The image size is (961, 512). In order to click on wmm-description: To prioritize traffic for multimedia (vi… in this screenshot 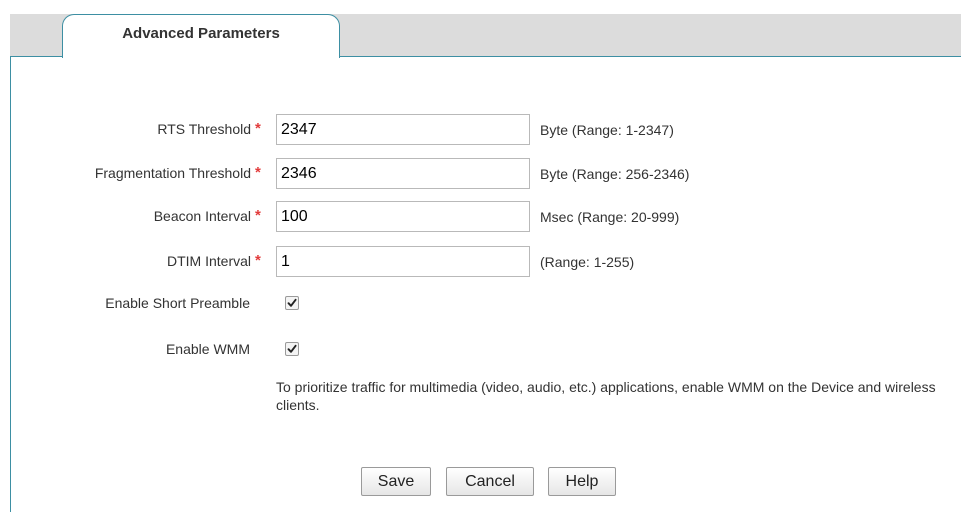, I will do `click(606, 396)`.